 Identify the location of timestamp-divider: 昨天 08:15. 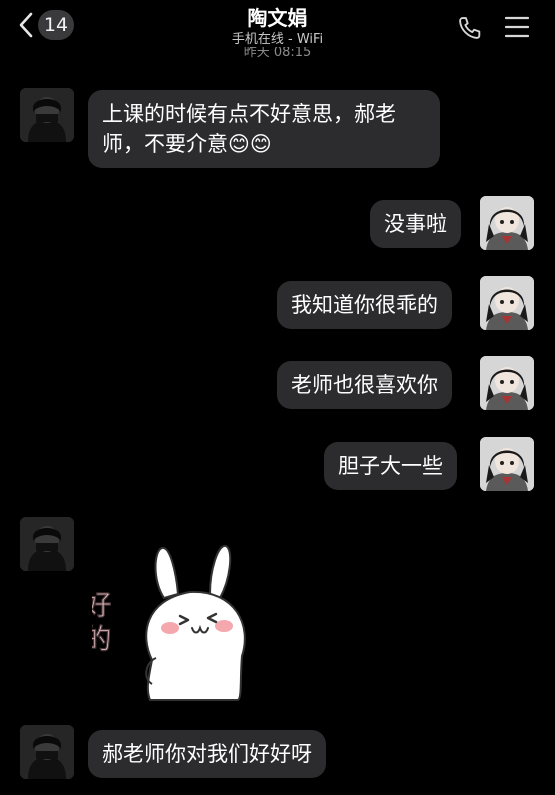
(277, 52).